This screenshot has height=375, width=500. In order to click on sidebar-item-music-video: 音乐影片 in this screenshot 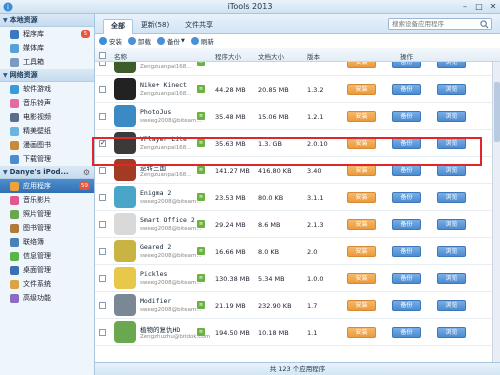, I will do `click(47, 200)`.